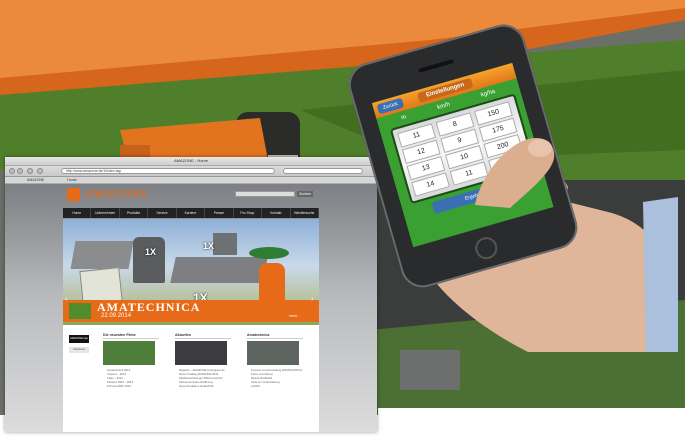  I want to click on column-heading: Die neuesten Filme, so click(131, 336).